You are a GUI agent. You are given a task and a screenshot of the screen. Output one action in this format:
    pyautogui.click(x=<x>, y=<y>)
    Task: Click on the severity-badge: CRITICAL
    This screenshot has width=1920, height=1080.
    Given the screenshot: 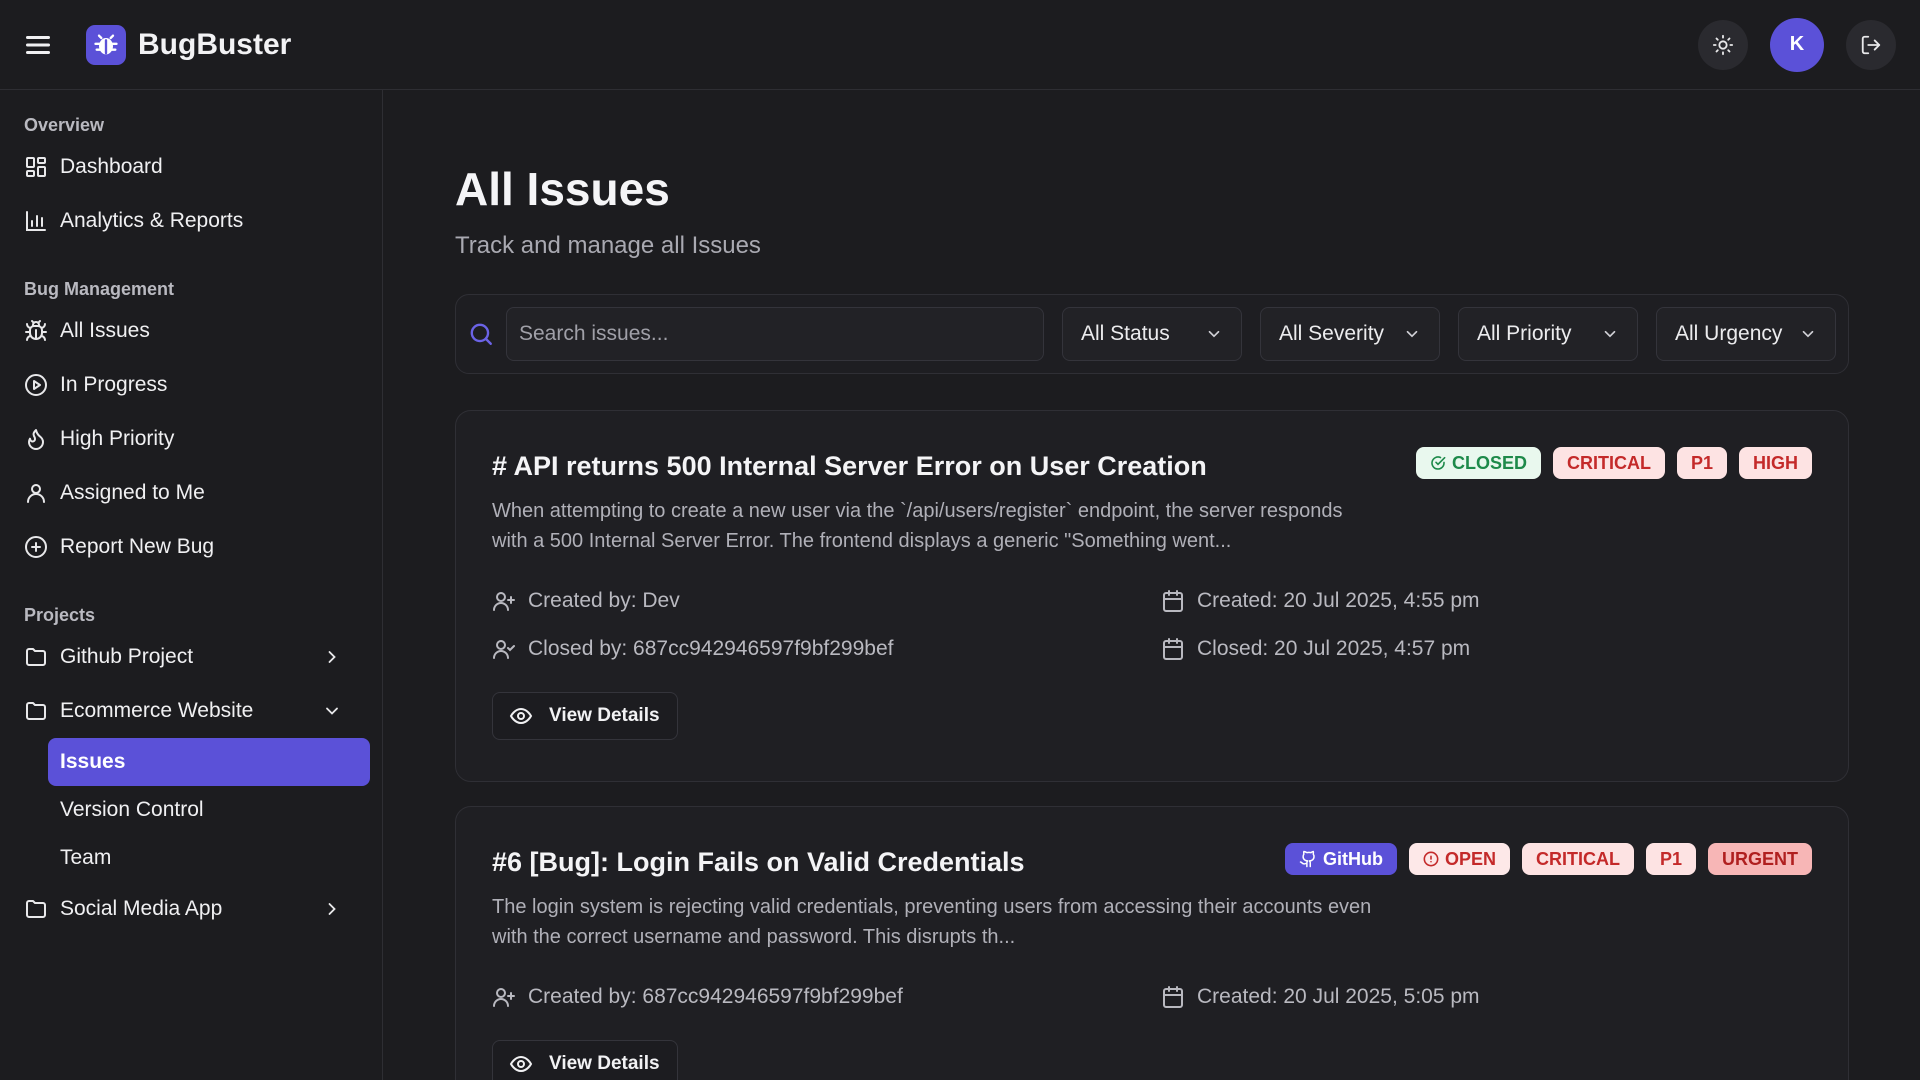 What is the action you would take?
    pyautogui.click(x=1577, y=859)
    